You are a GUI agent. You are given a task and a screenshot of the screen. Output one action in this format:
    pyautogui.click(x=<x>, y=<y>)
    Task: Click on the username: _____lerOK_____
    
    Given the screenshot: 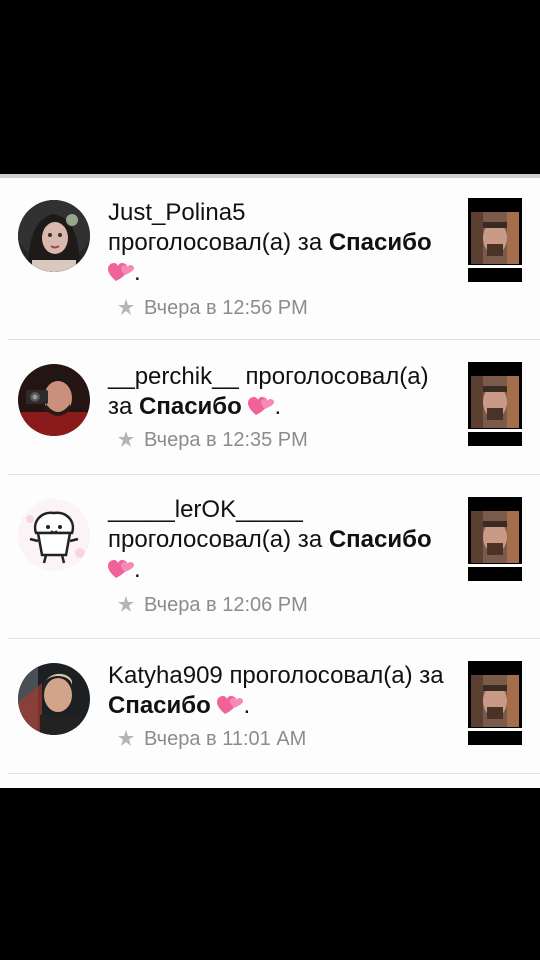 What is the action you would take?
    pyautogui.click(x=205, y=509)
    